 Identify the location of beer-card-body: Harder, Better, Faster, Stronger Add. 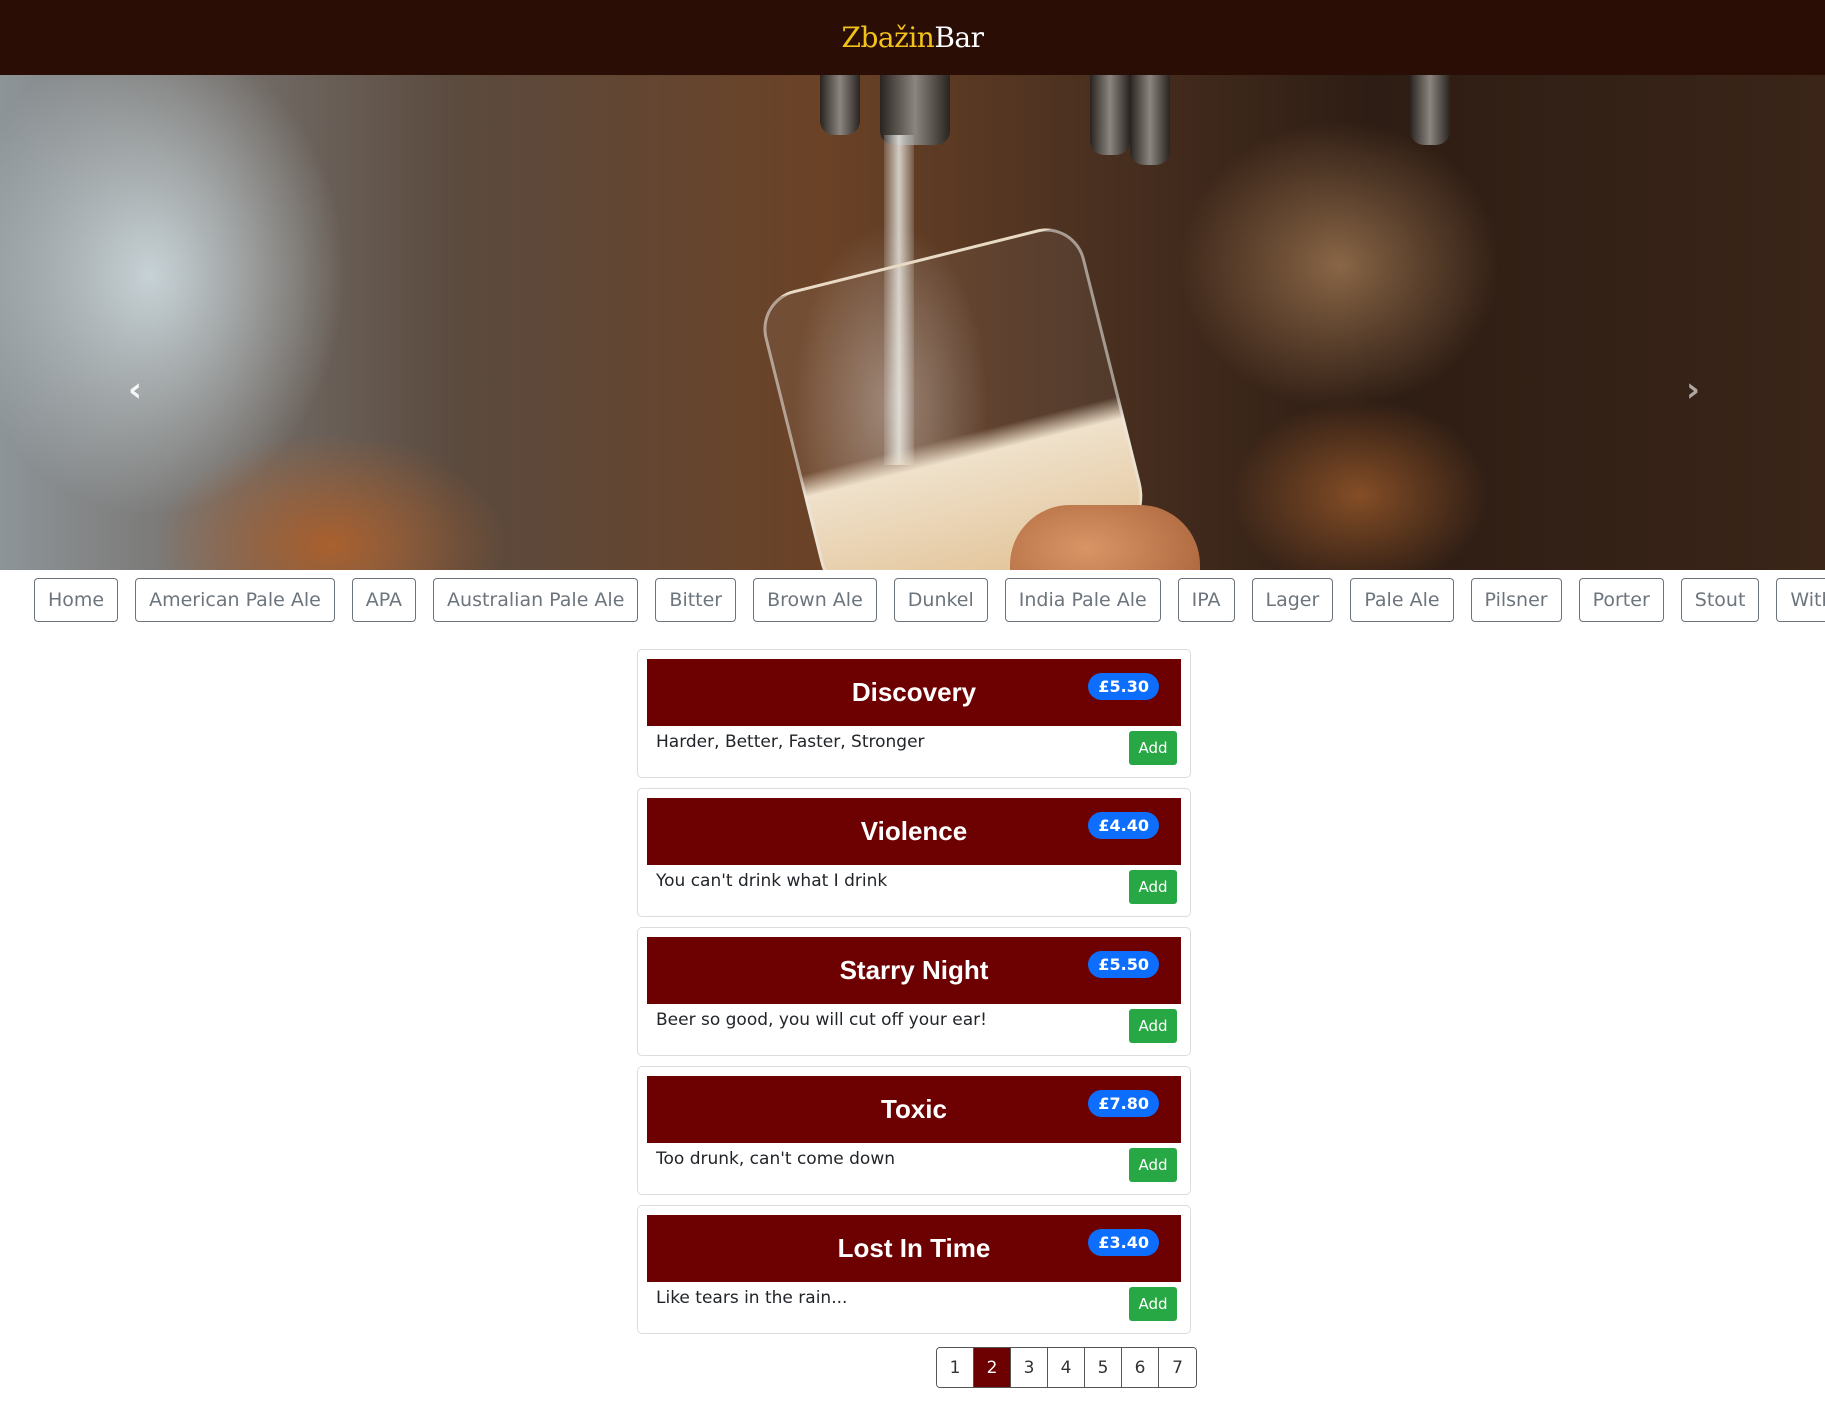
(914, 748).